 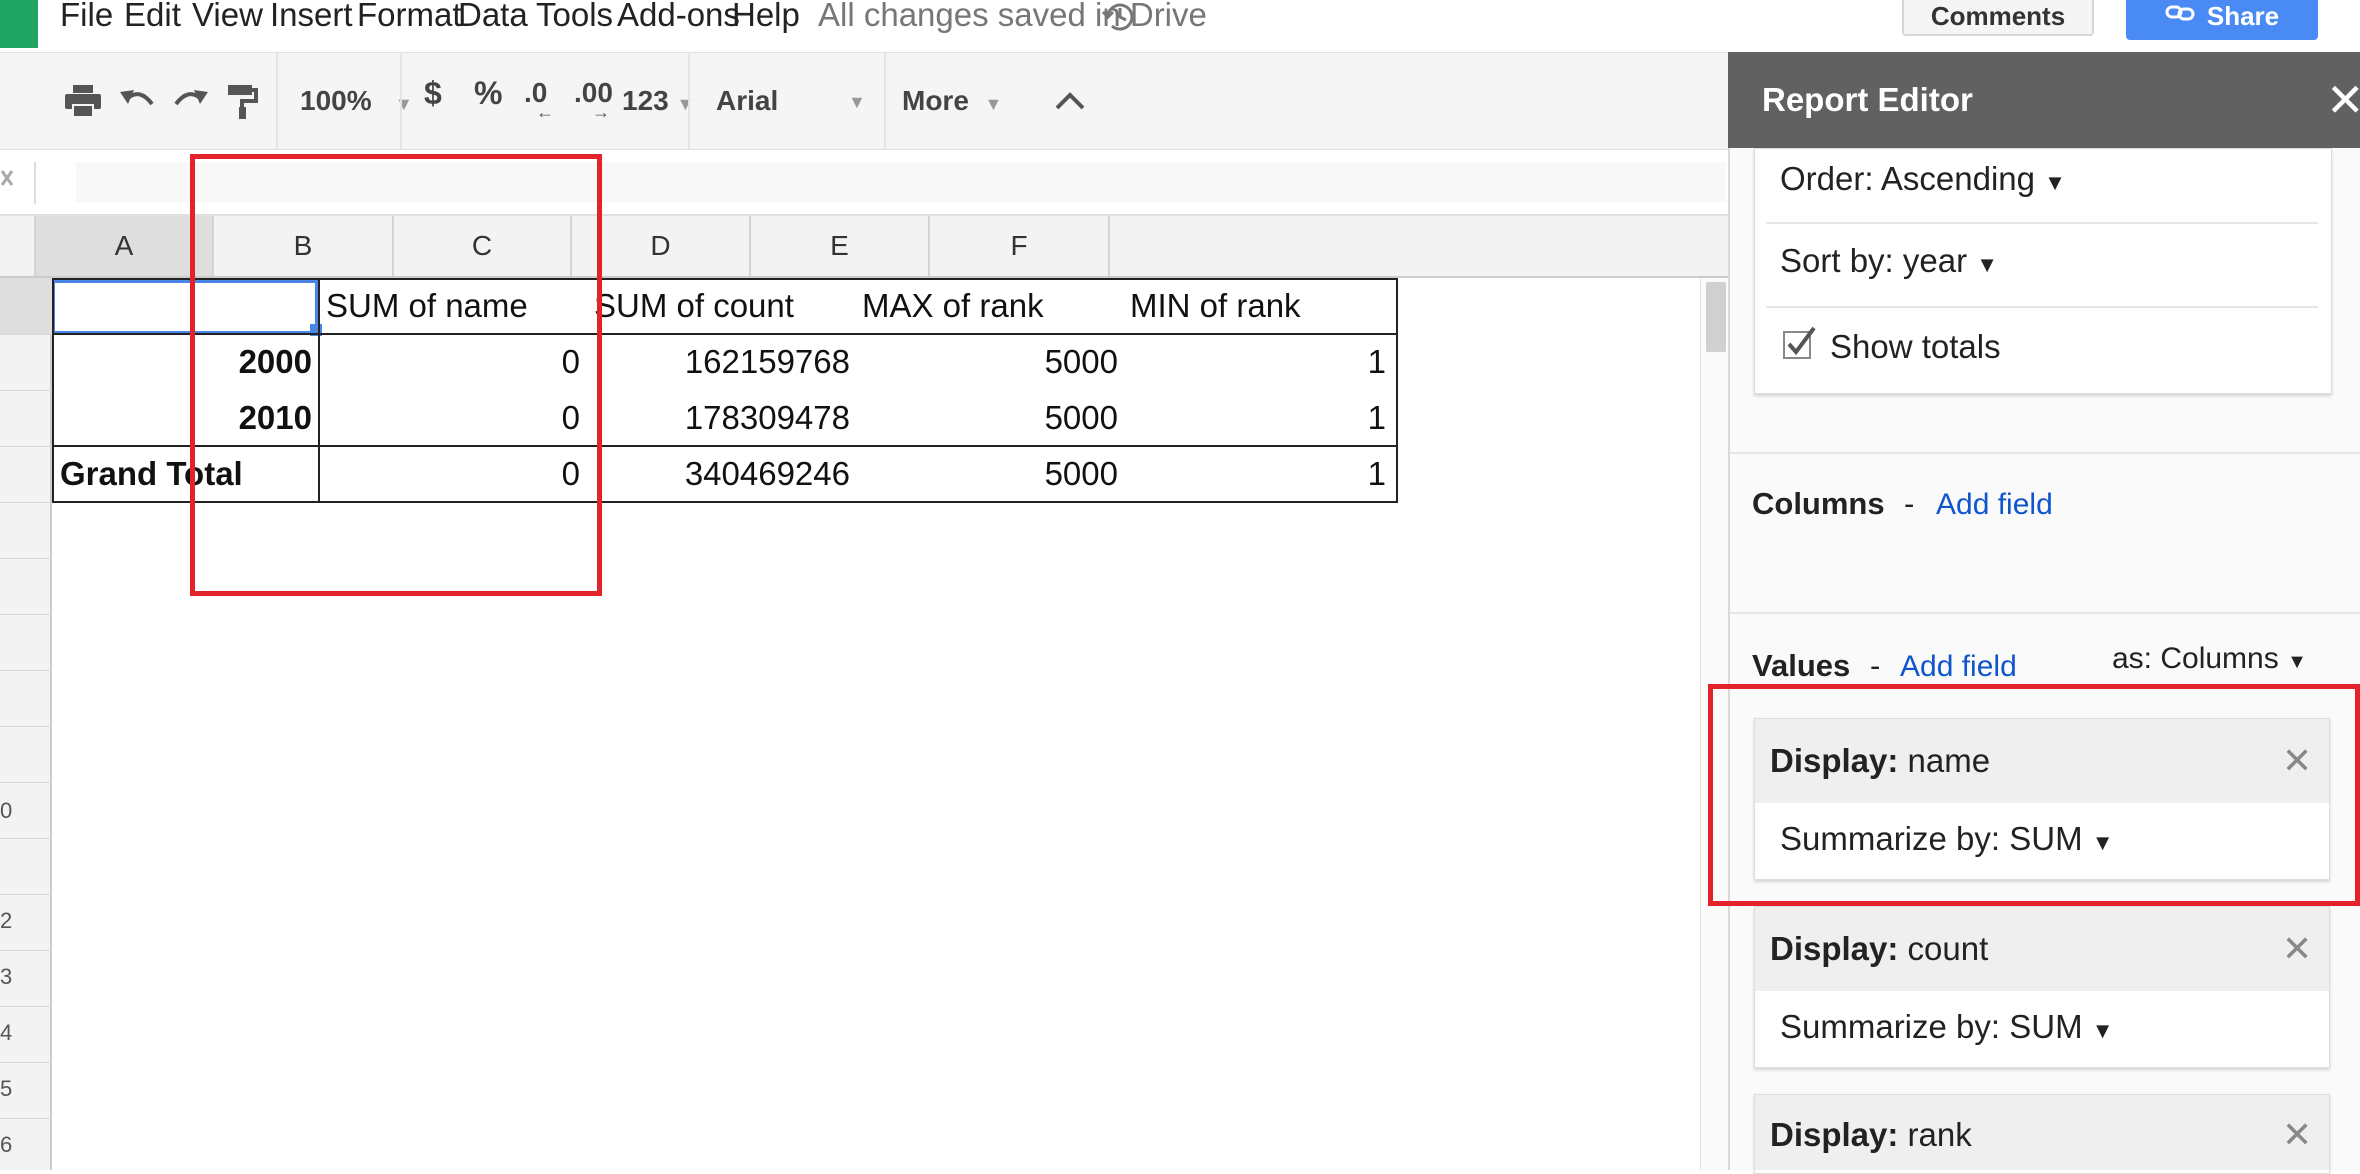 I want to click on display-label: Display:, so click(x=1834, y=1134).